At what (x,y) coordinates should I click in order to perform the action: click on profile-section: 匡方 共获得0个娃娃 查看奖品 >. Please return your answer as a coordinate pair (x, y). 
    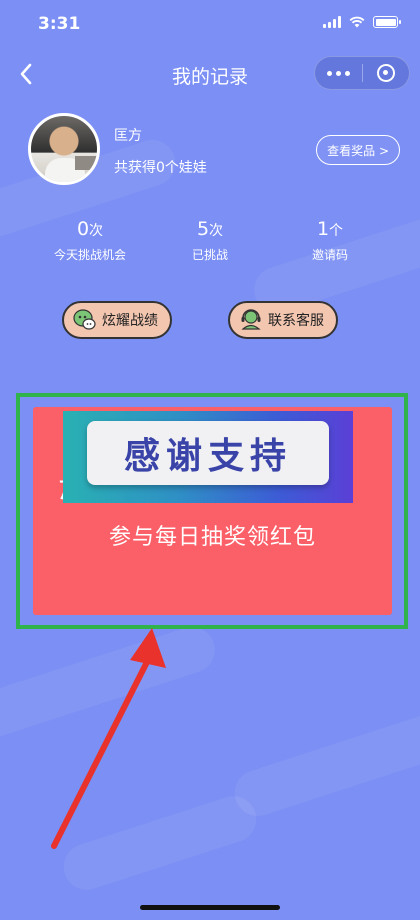
    Looking at the image, I should click on (214, 151).